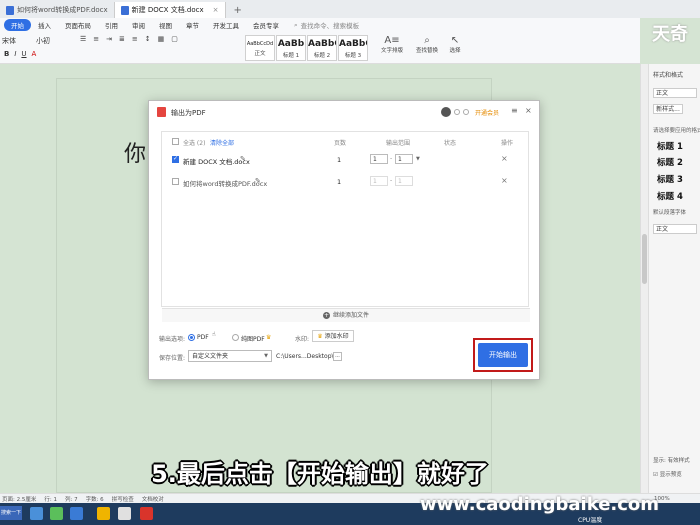 The image size is (700, 525). I want to click on actions-header: 操作, so click(507, 143).